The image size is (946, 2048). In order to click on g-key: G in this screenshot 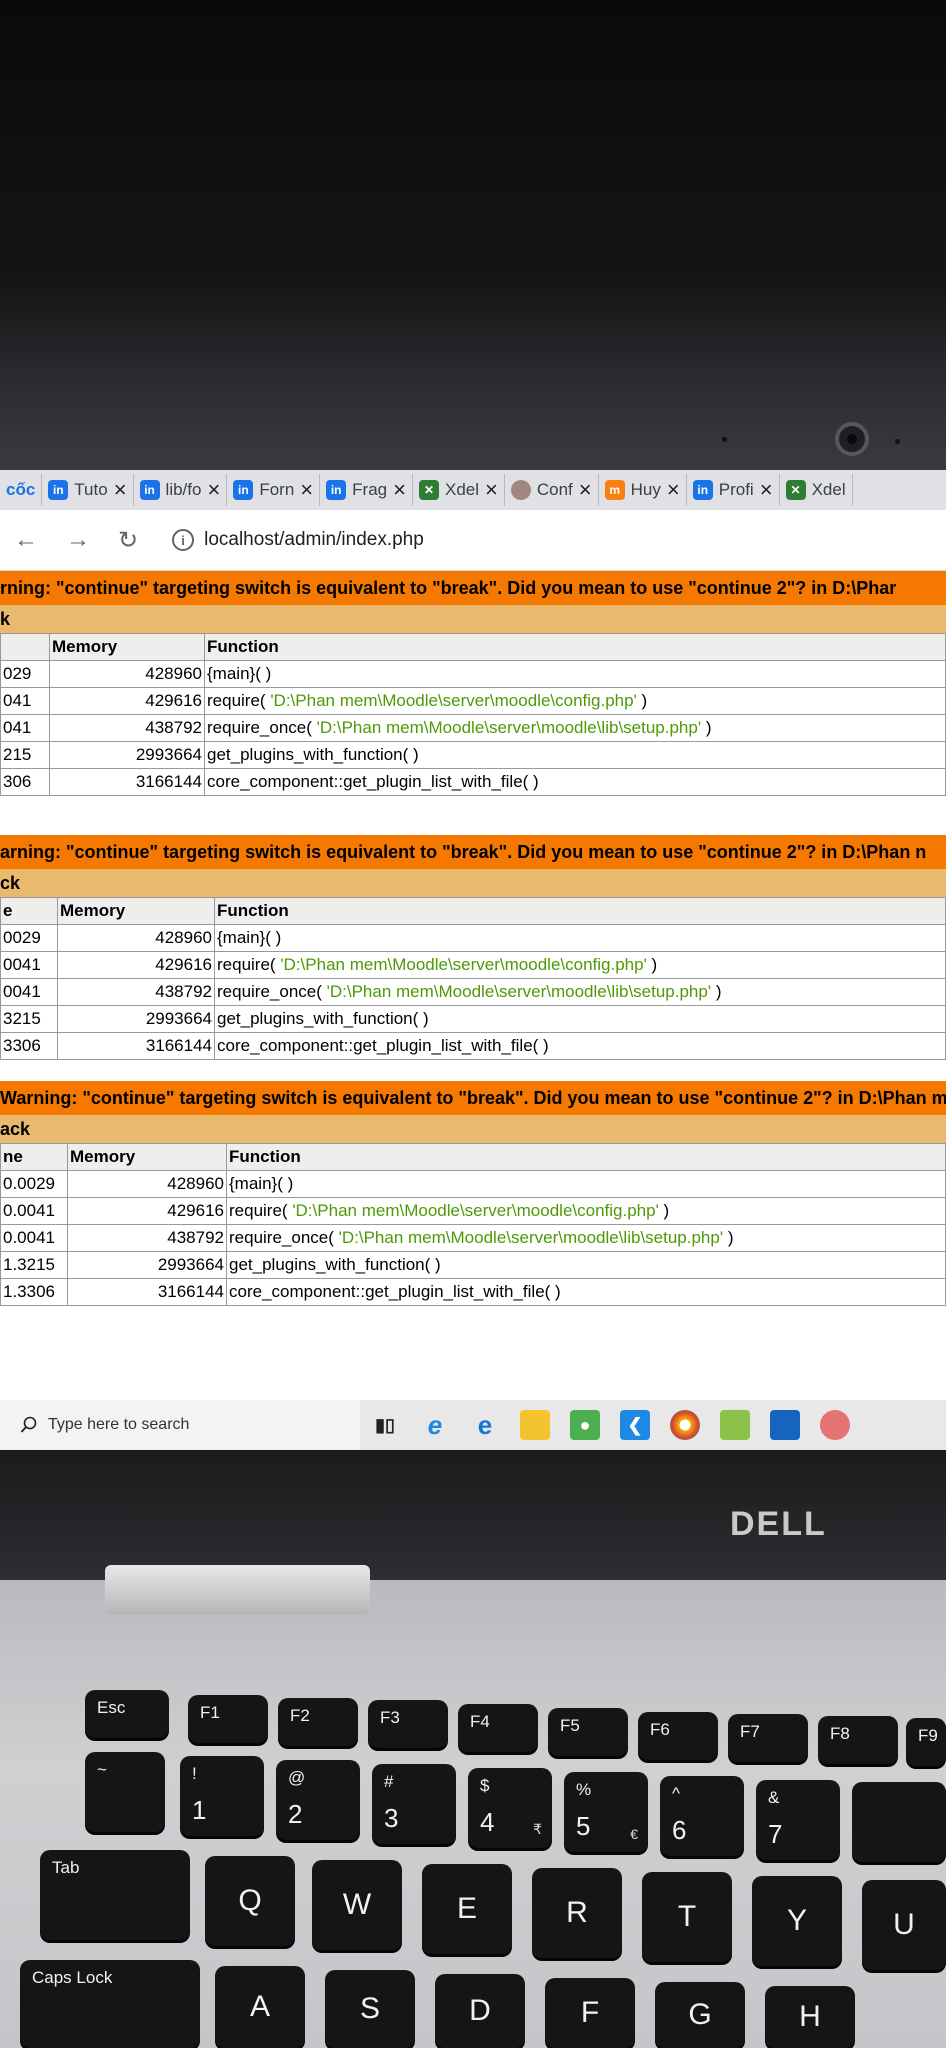, I will do `click(700, 2015)`.